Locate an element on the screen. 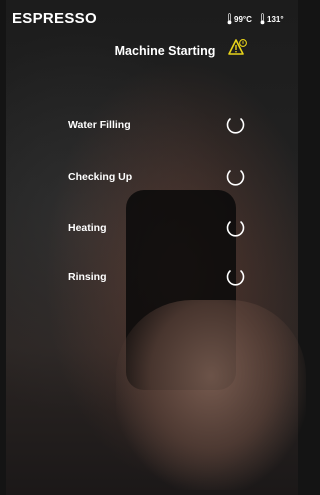  page-title: Machine Starting is located at coordinates (149, 51).